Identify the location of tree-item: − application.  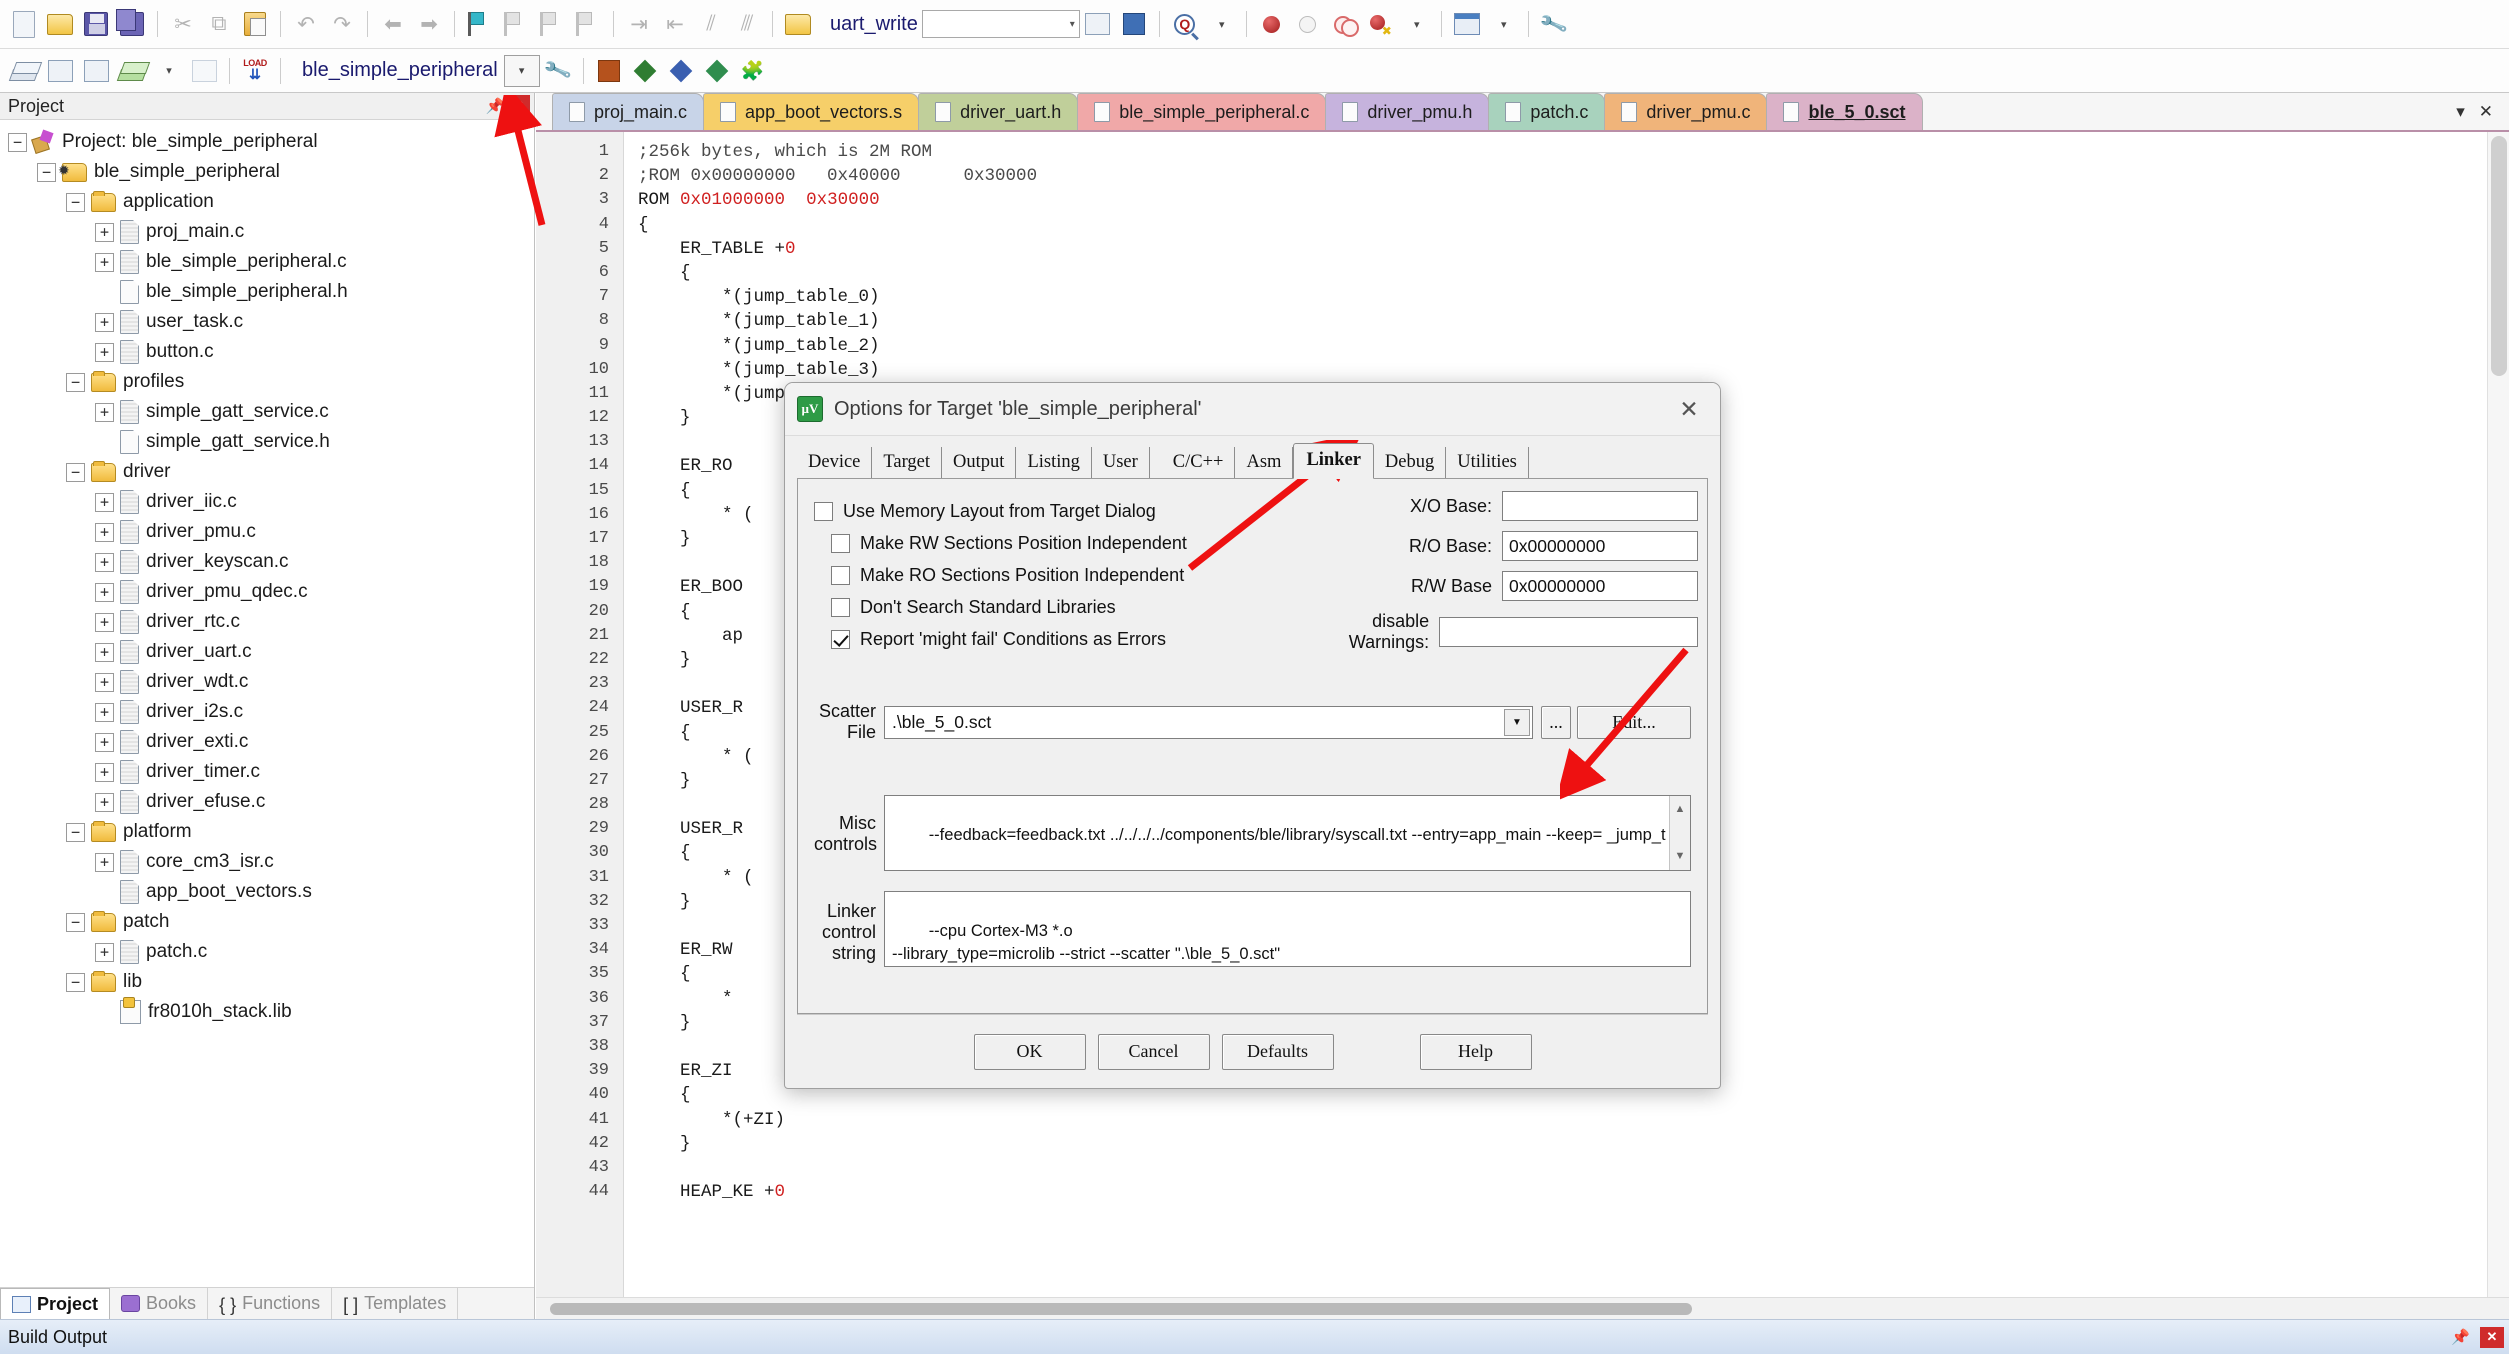
(267, 202).